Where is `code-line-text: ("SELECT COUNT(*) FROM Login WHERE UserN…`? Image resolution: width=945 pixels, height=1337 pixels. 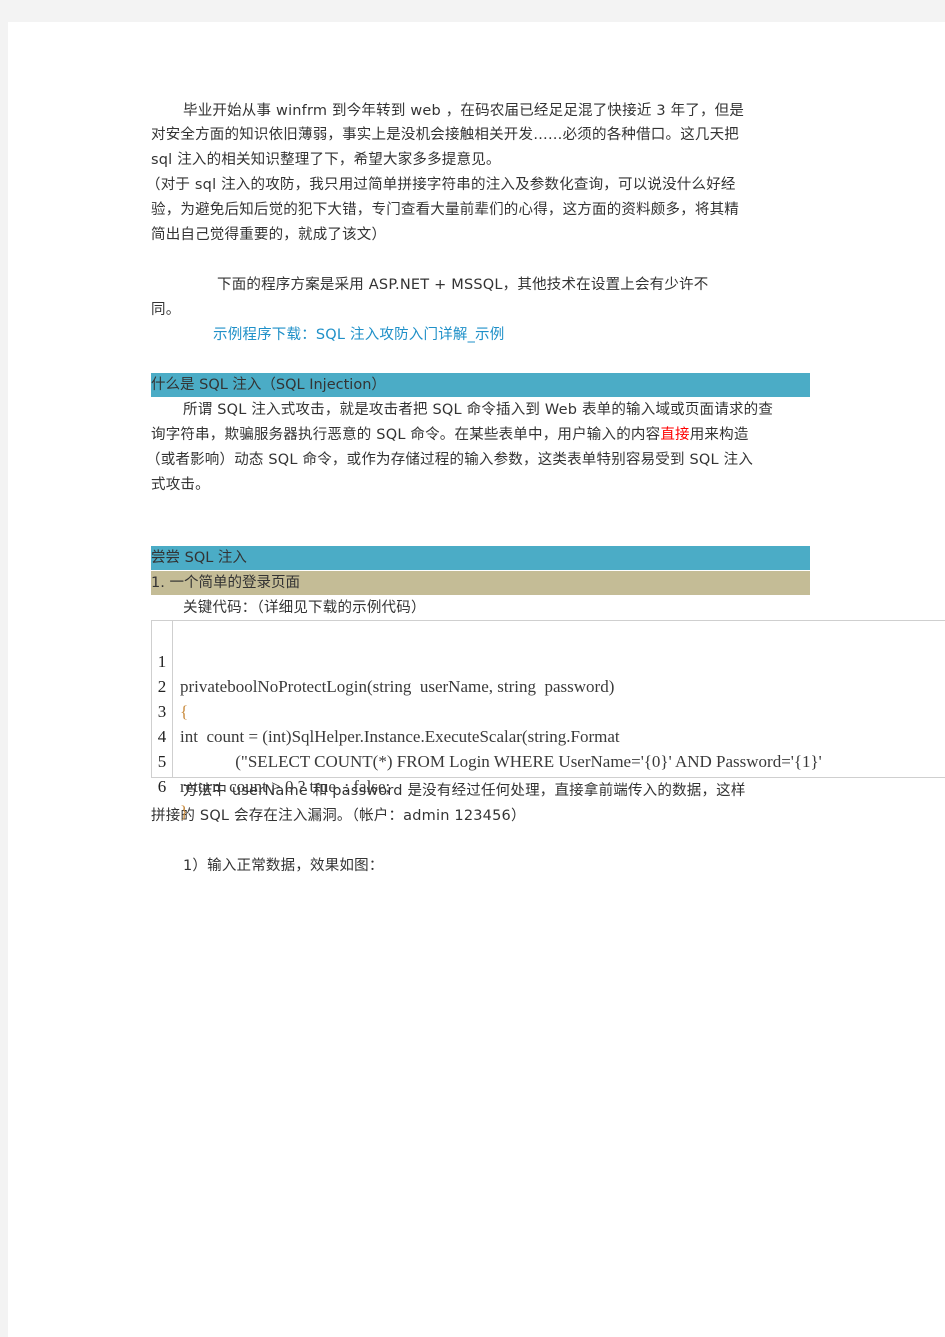
code-line-text: ("SELECT COUNT(*) FROM Login WHERE UserN… is located at coordinates (501, 761).